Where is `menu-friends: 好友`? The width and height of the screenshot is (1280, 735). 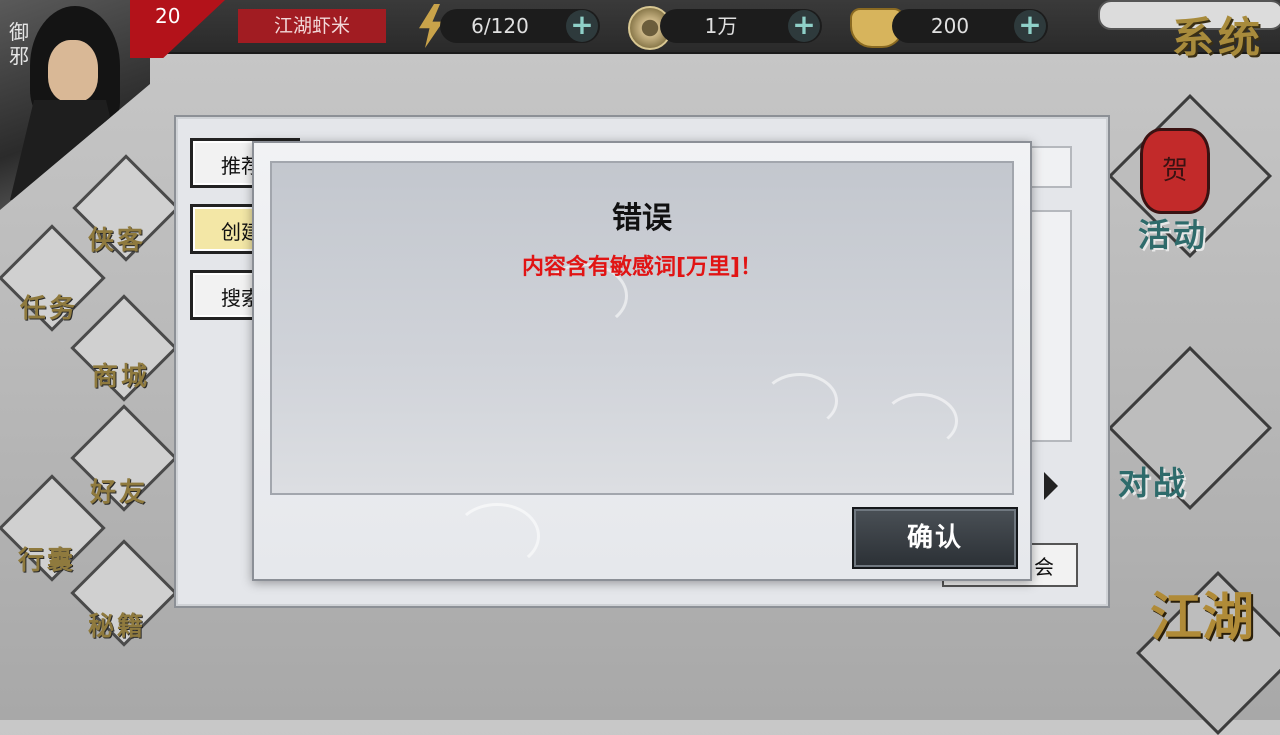
menu-friends: 好友 is located at coordinates (119, 490).